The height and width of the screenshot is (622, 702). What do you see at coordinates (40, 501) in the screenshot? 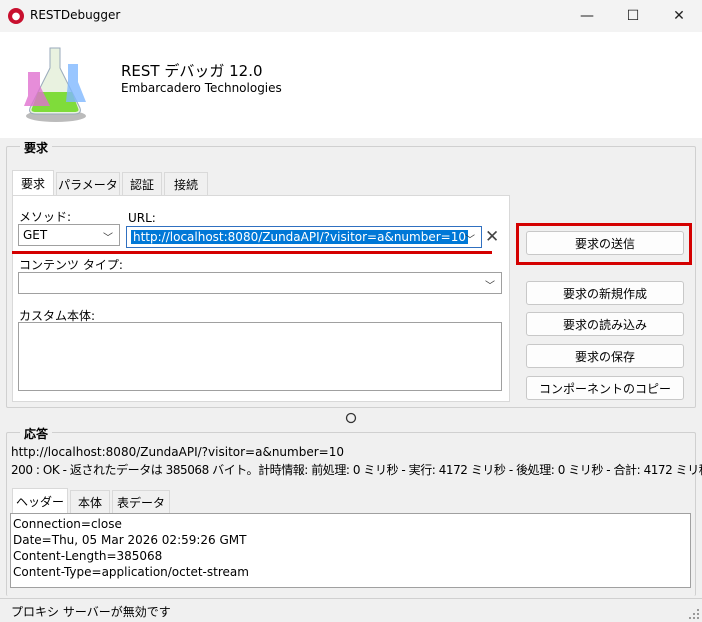
I see `tab-headers: ヘッダー` at bounding box center [40, 501].